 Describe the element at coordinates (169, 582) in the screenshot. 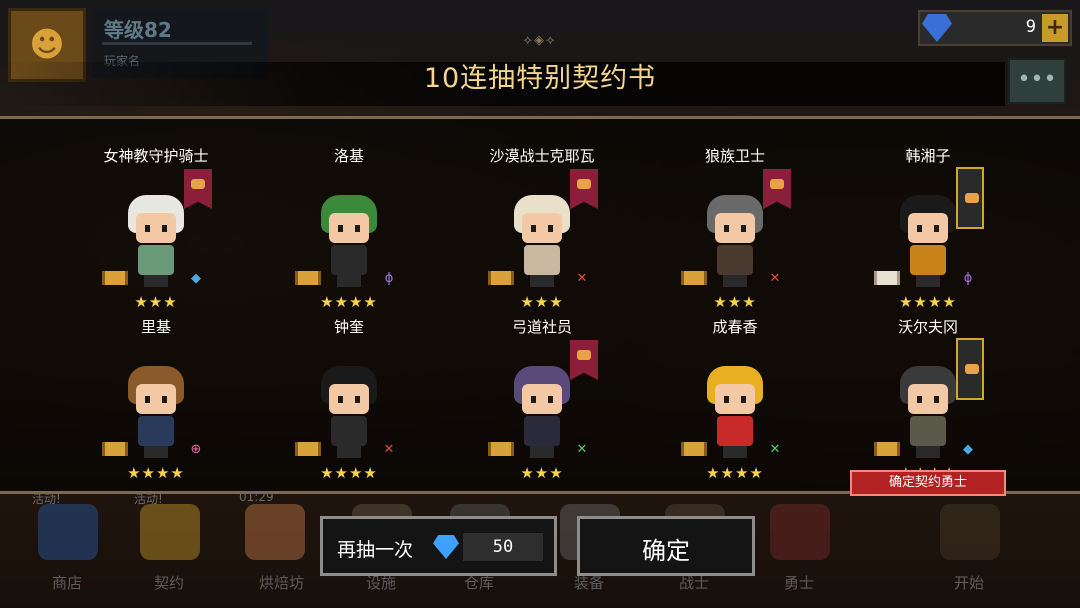

I see `nav-label: 契约` at that location.